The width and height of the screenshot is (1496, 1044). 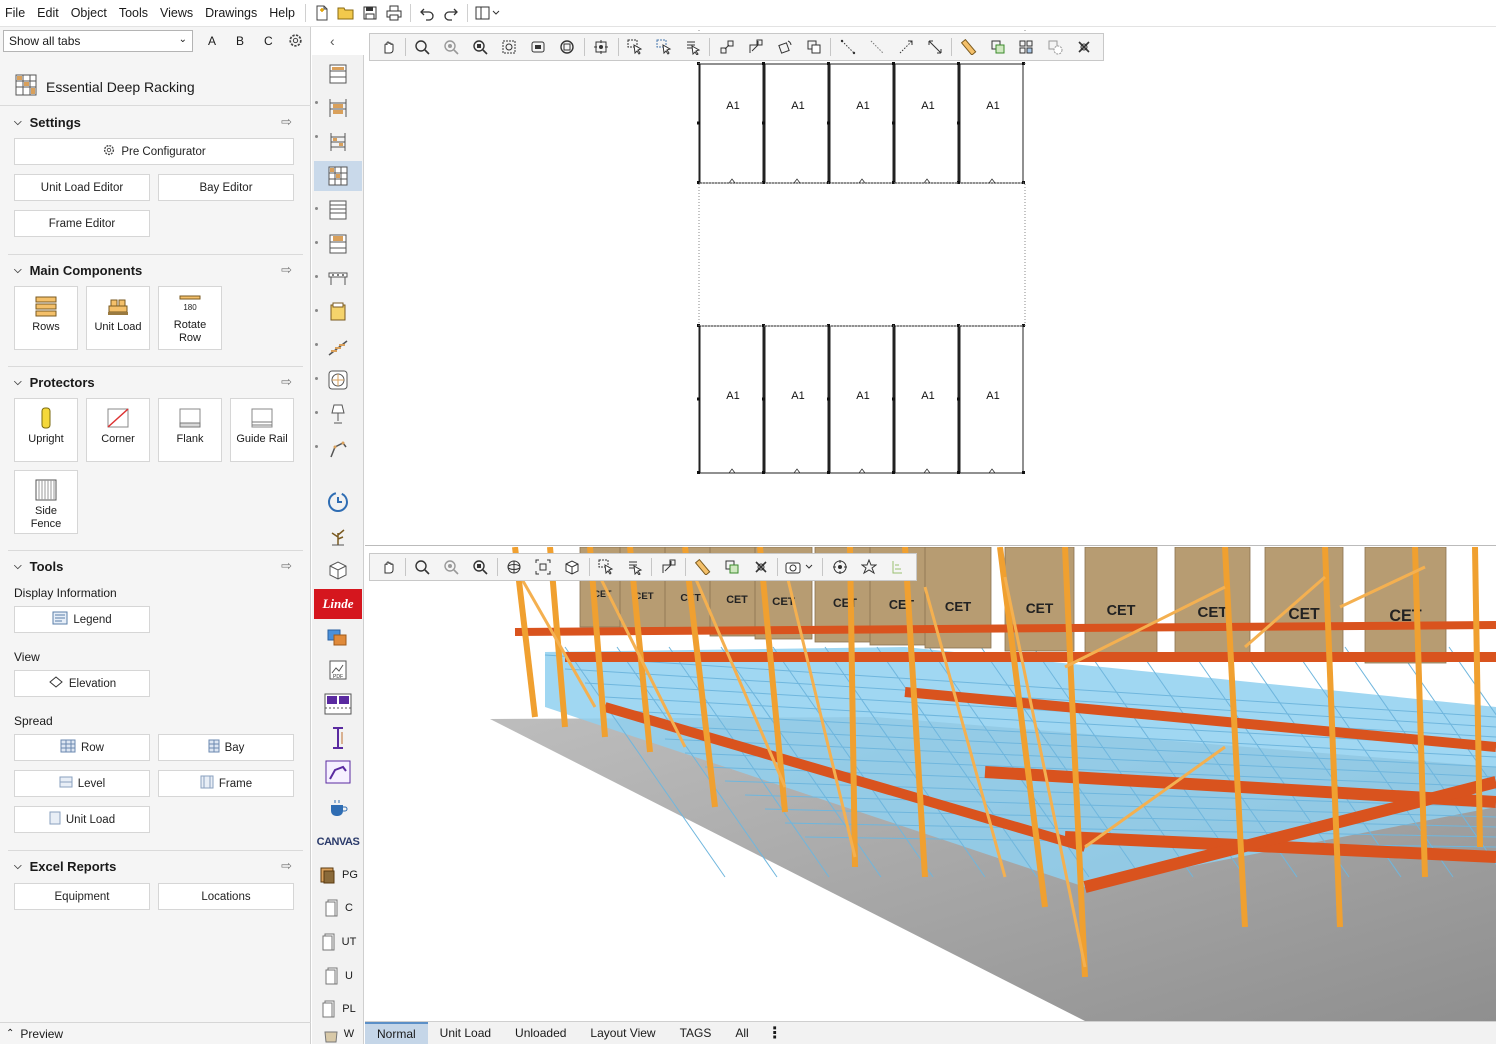 I want to click on frame-editor-button: Frame Editor, so click(x=82, y=223).